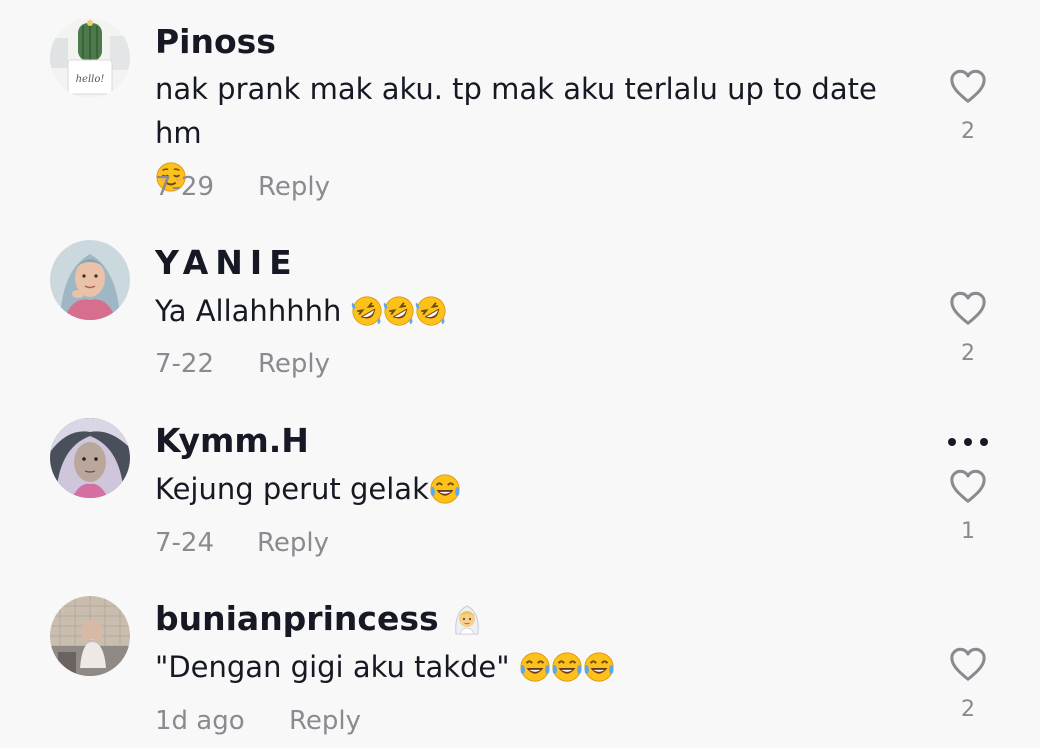  I want to click on comment-text: "Dengan gigi aku takde", so click(535, 667).